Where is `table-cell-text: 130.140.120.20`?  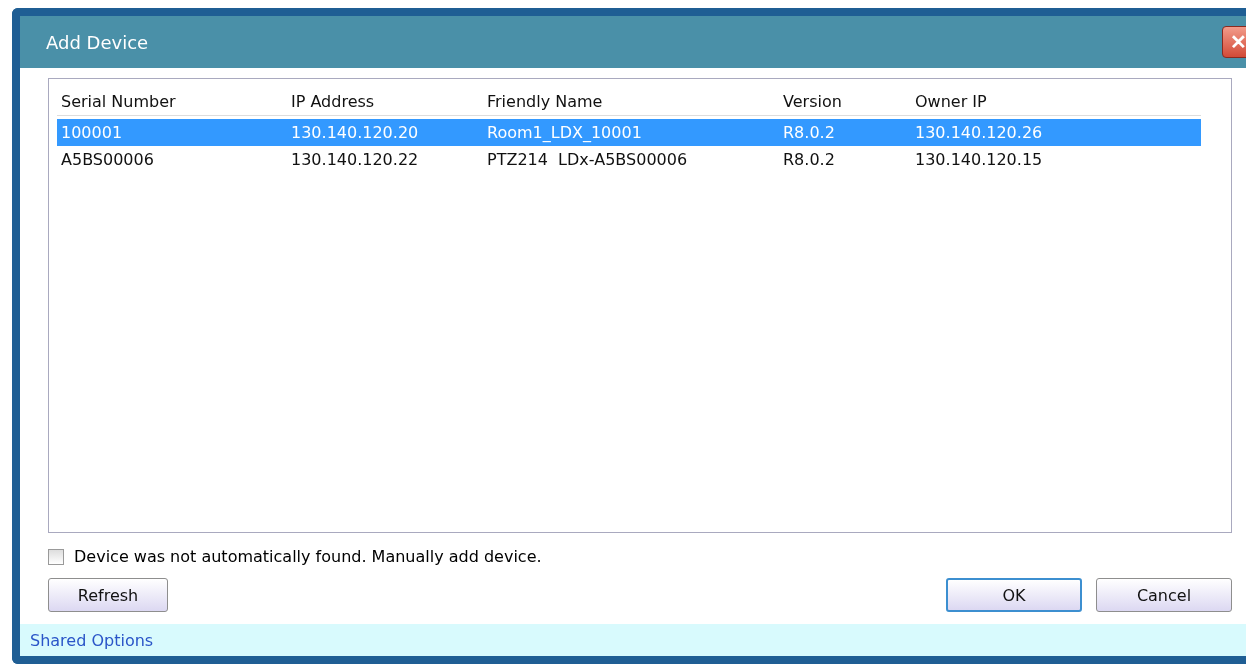 table-cell-text: 130.140.120.20 is located at coordinates (355, 132).